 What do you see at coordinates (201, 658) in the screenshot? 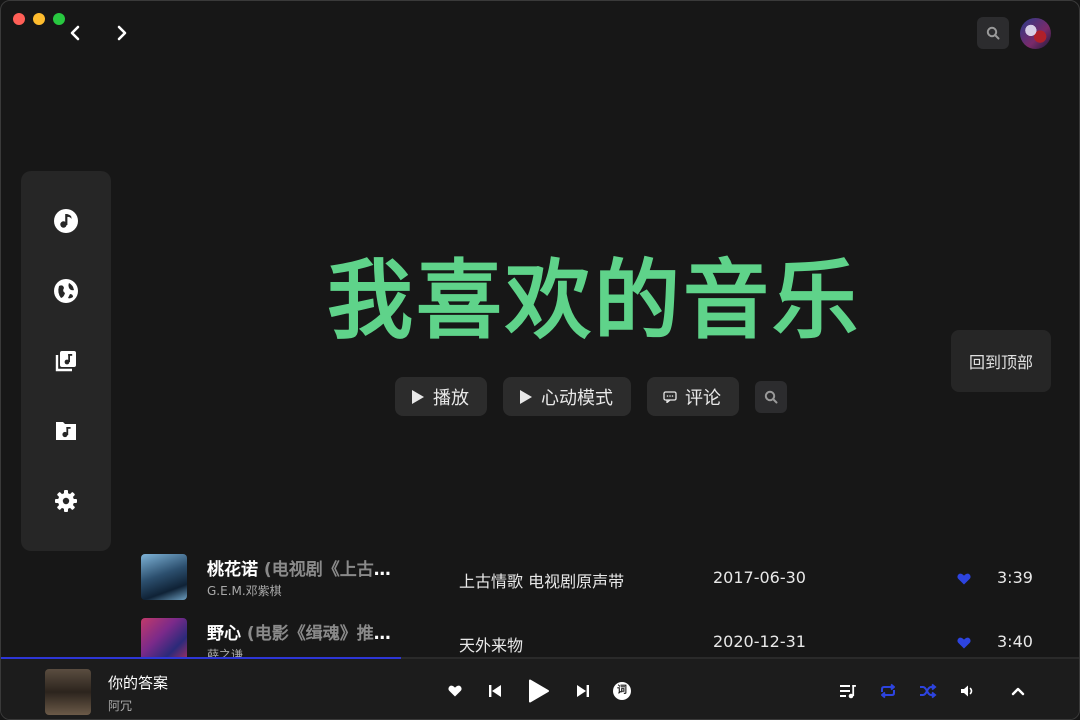
I see `playback-progress-fill` at bounding box center [201, 658].